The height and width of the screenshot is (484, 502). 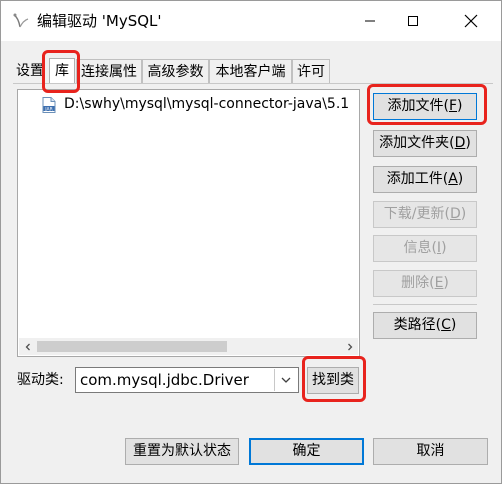 I want to click on classpath-label-end: ), so click(x=453, y=325).